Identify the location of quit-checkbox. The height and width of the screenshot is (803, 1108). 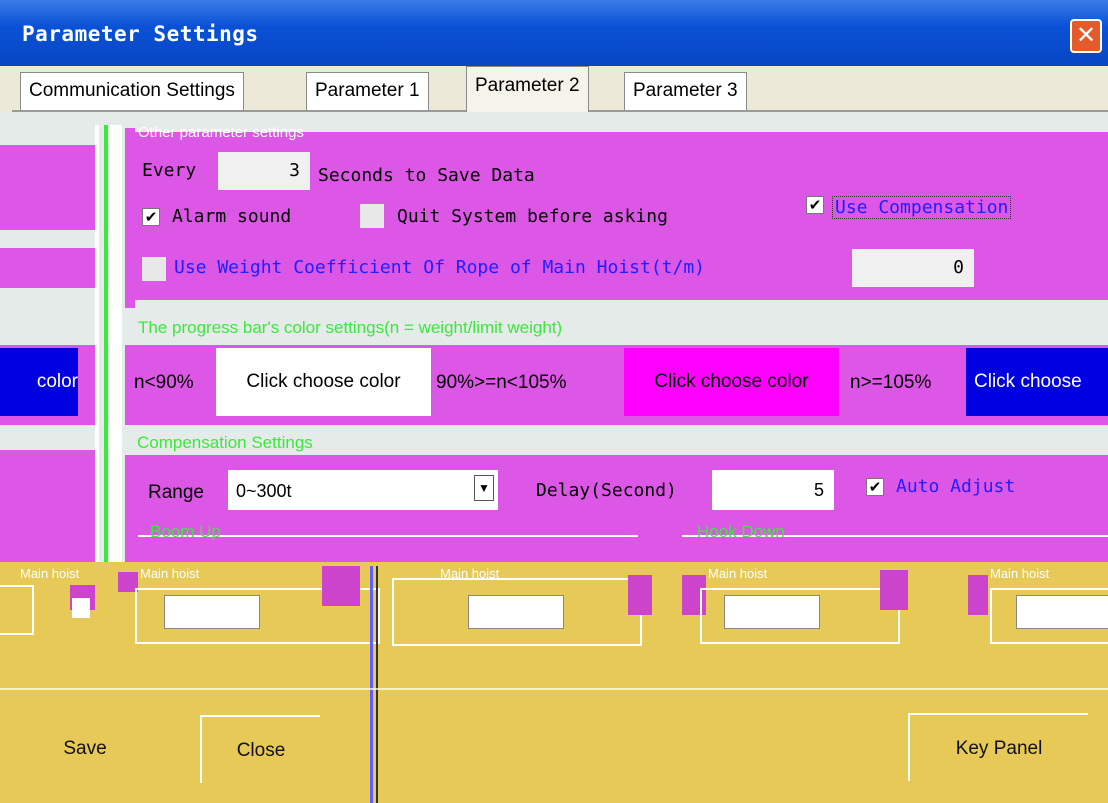
(372, 216).